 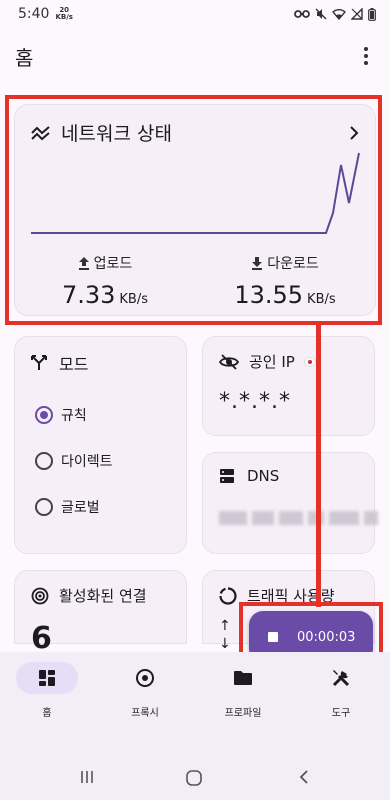 I want to click on traffic-down-arrow: ↓, so click(x=225, y=644).